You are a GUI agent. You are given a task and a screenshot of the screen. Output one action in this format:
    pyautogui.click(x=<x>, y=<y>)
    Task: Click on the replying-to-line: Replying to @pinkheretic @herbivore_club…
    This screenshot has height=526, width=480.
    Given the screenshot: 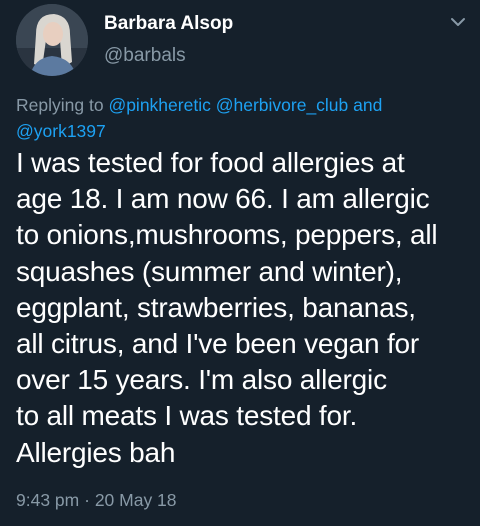 What is the action you would take?
    pyautogui.click(x=241, y=118)
    